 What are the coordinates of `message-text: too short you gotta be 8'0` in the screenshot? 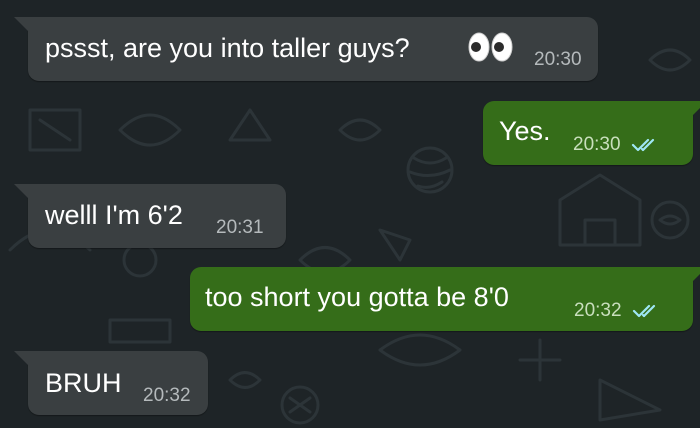 It's located at (357, 297).